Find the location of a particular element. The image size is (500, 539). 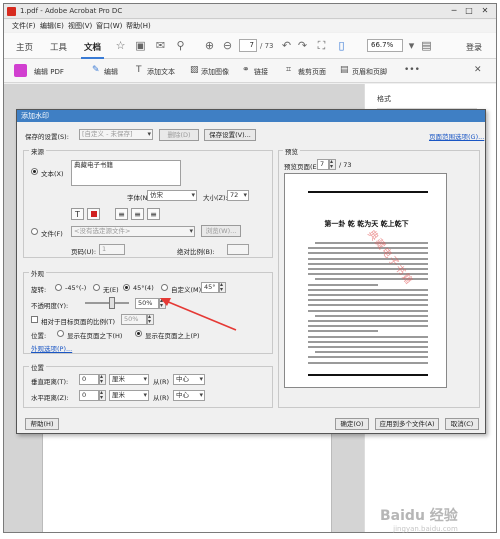

menu-edit: 编辑(E) is located at coordinates (52, 26).